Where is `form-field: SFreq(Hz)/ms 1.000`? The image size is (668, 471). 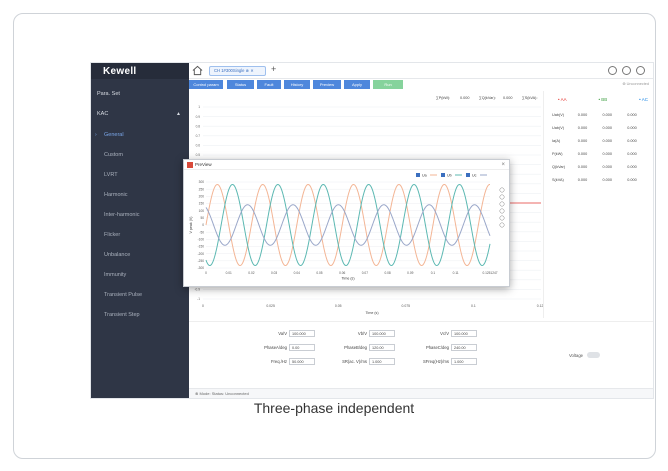 form-field: SFreq(Hz)/ms 1.000 is located at coordinates (444, 361).